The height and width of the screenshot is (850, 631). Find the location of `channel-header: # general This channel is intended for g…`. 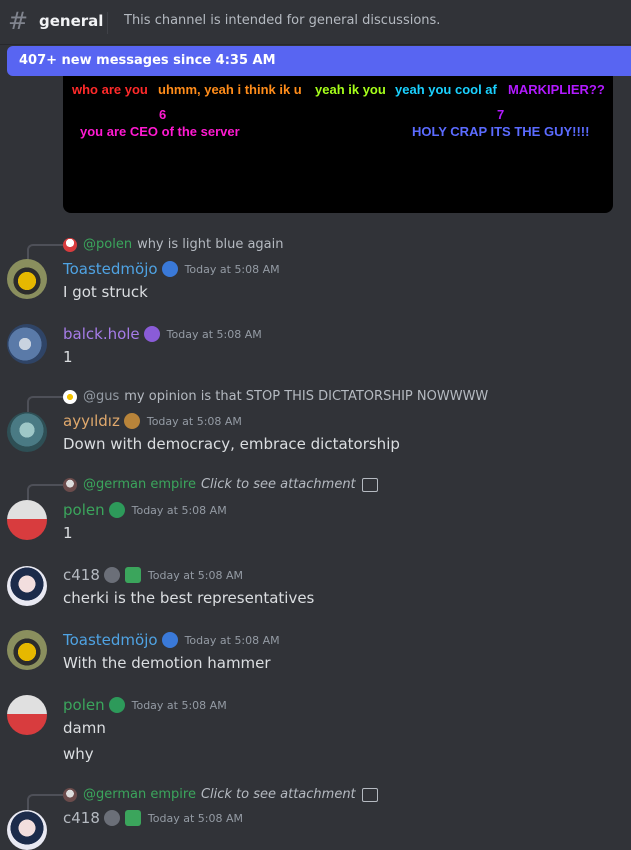

channel-header: # general This channel is intended for g… is located at coordinates (315, 22).